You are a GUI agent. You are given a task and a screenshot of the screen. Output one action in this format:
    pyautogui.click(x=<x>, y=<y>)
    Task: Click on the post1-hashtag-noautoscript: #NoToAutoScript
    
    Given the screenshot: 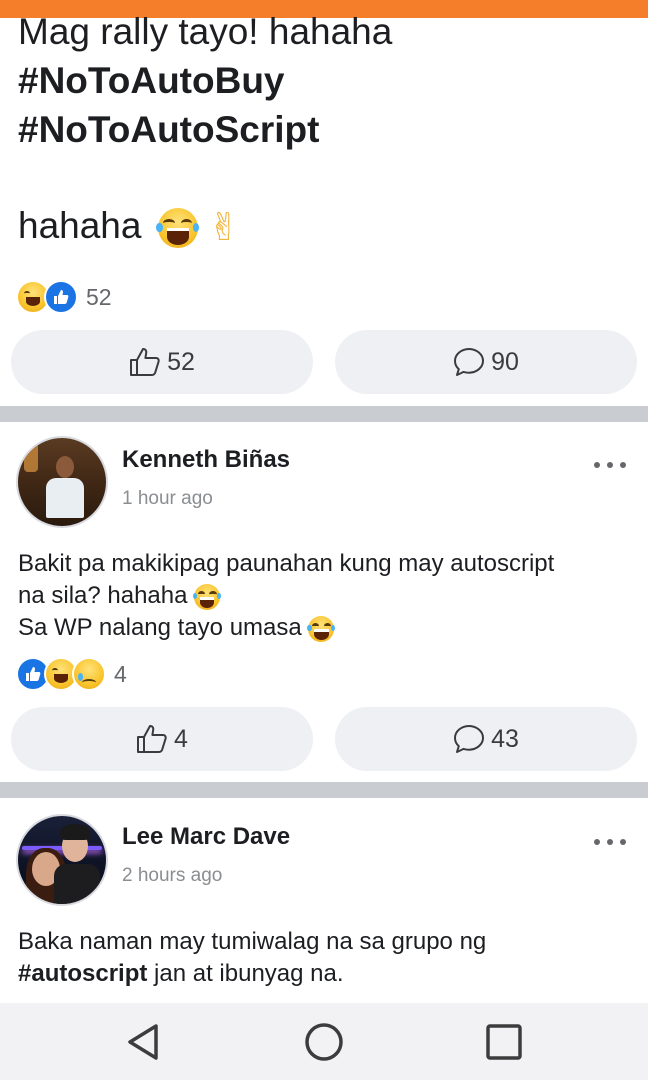 What is the action you would take?
    pyautogui.click(x=168, y=130)
    